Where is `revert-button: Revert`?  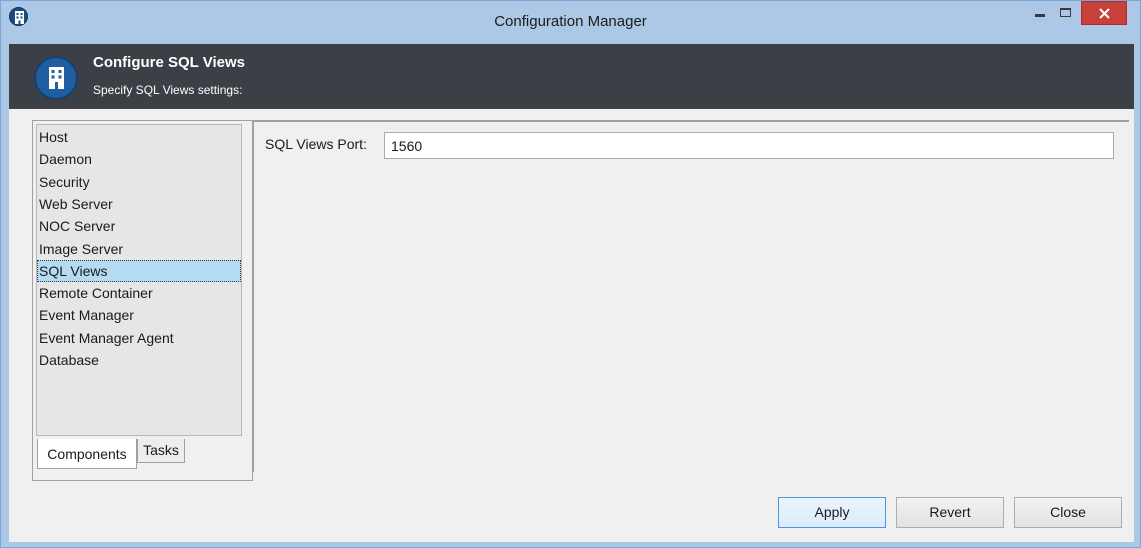 revert-button: Revert is located at coordinates (950, 512).